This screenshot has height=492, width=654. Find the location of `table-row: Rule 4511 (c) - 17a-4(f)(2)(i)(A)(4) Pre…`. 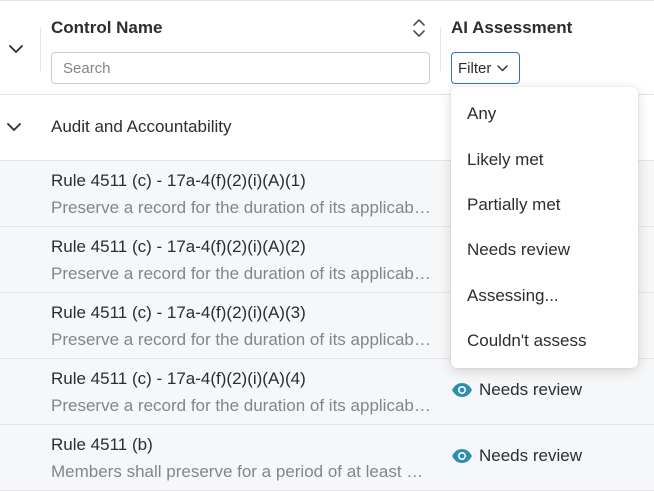

table-row: Rule 4511 (c) - 17a-4(f)(2)(i)(A)(4) Pre… is located at coordinates (327, 392).